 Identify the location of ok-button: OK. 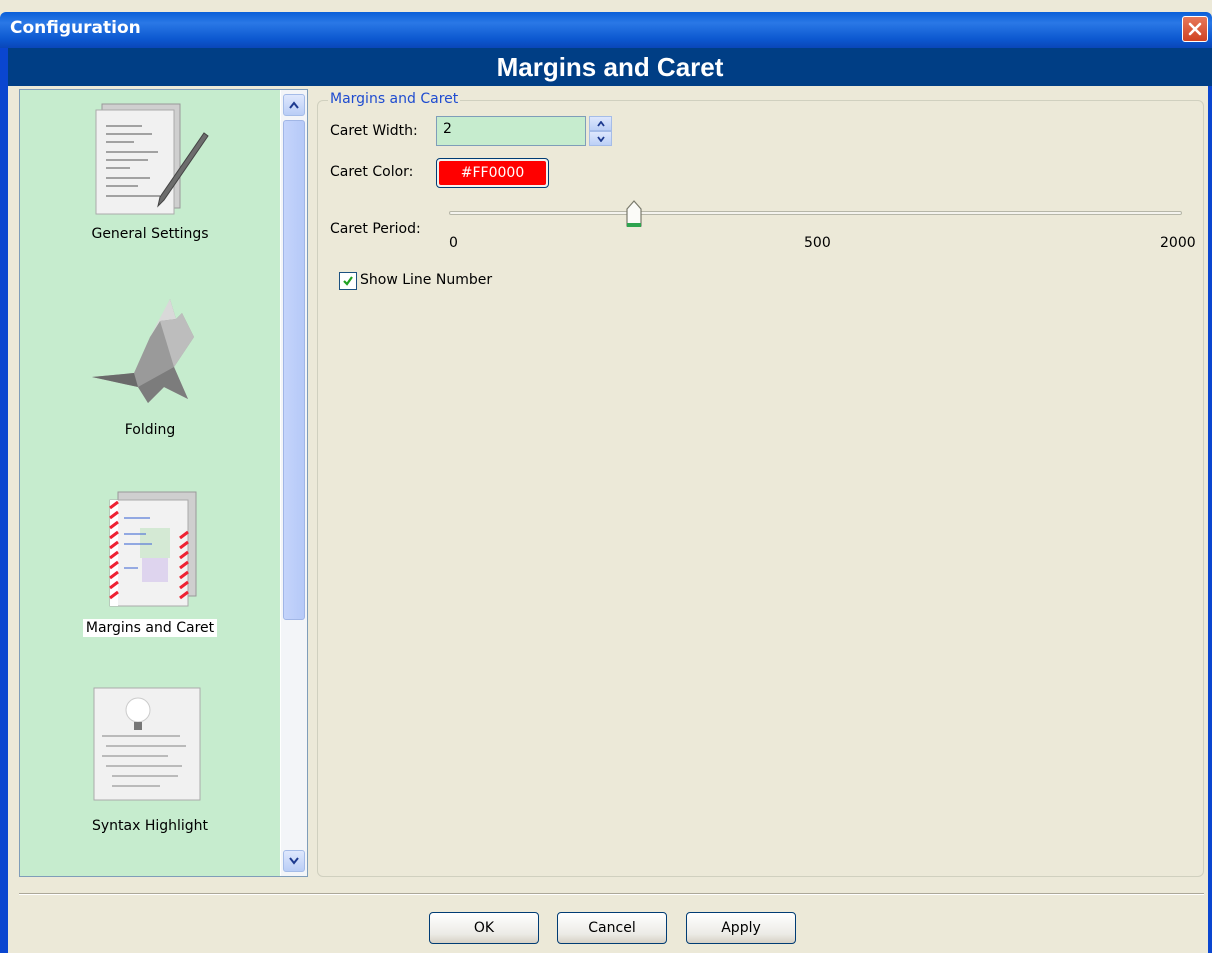
(484, 928).